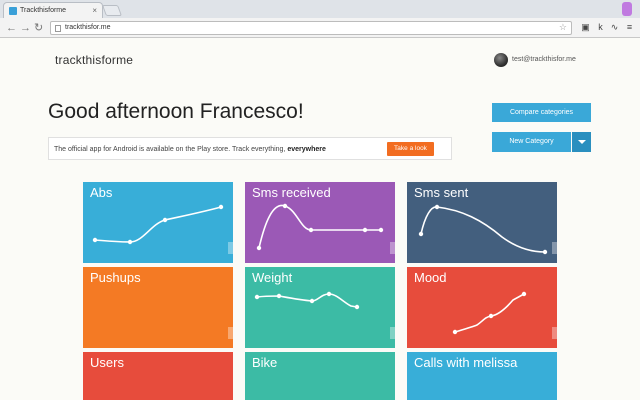 This screenshot has width=640, height=400. What do you see at coordinates (158, 222) in the screenshot?
I see `category-tile-abs: Abs` at bounding box center [158, 222].